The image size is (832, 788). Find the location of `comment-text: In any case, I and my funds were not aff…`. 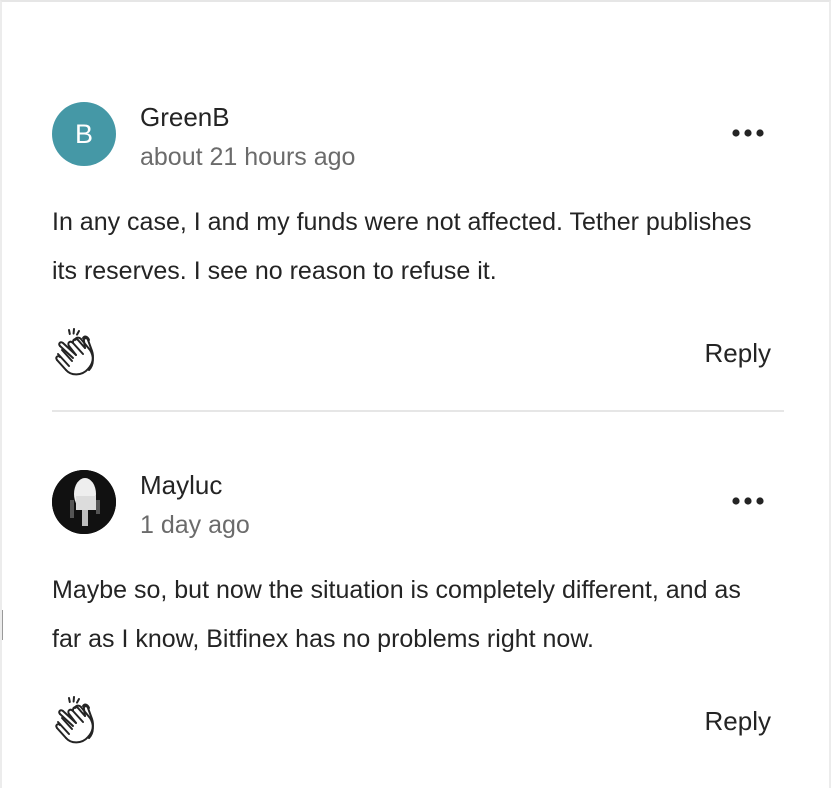

comment-text: In any case, I and my funds were not aff… is located at coordinates (402, 246).